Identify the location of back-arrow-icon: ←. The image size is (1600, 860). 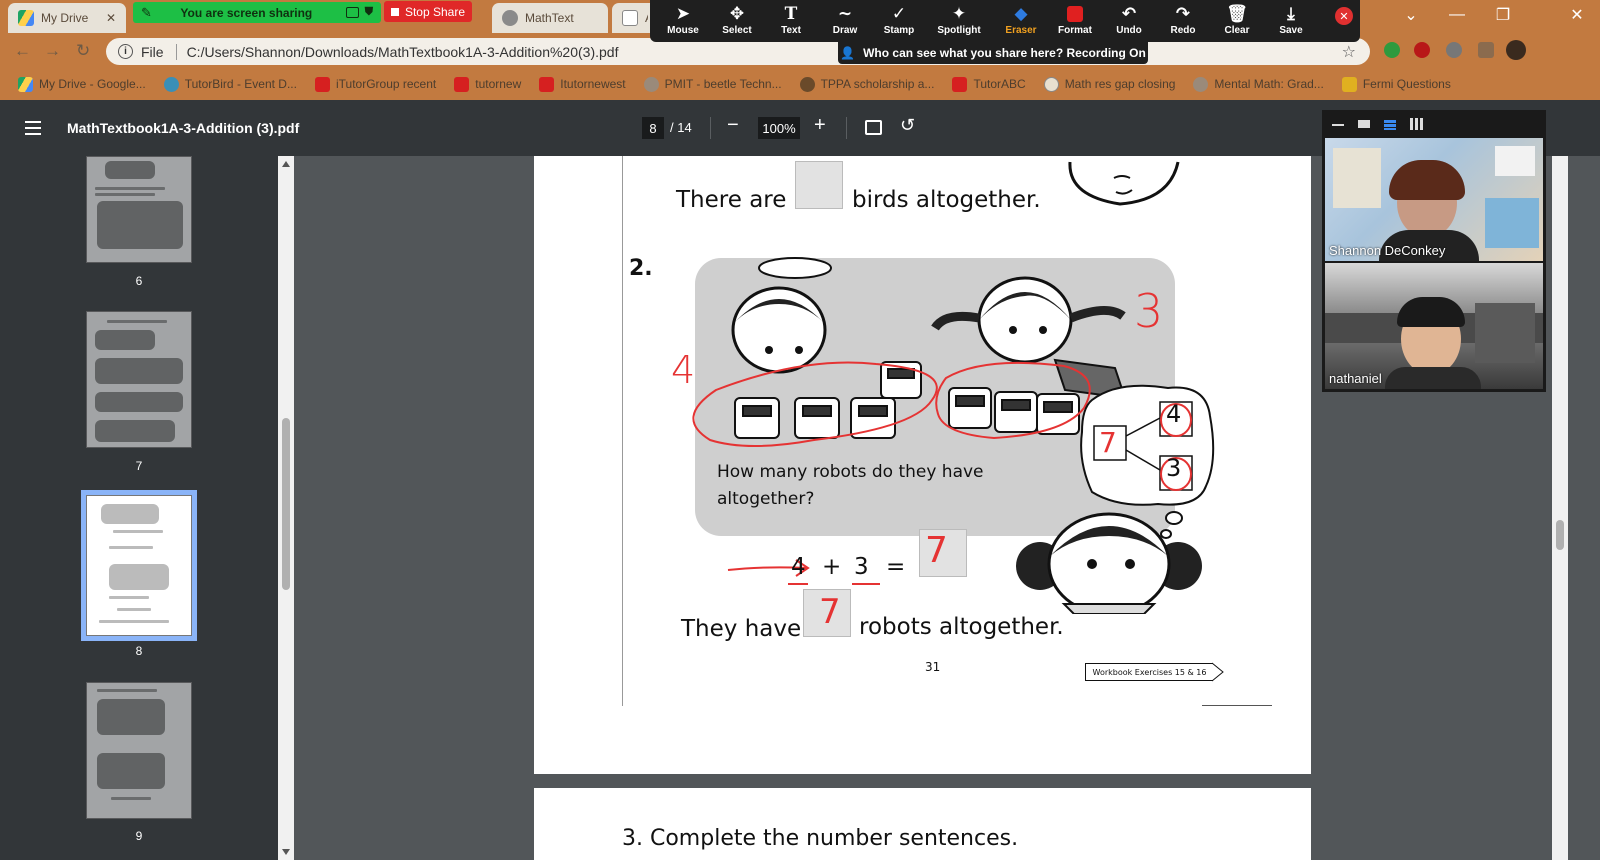
(22, 51).